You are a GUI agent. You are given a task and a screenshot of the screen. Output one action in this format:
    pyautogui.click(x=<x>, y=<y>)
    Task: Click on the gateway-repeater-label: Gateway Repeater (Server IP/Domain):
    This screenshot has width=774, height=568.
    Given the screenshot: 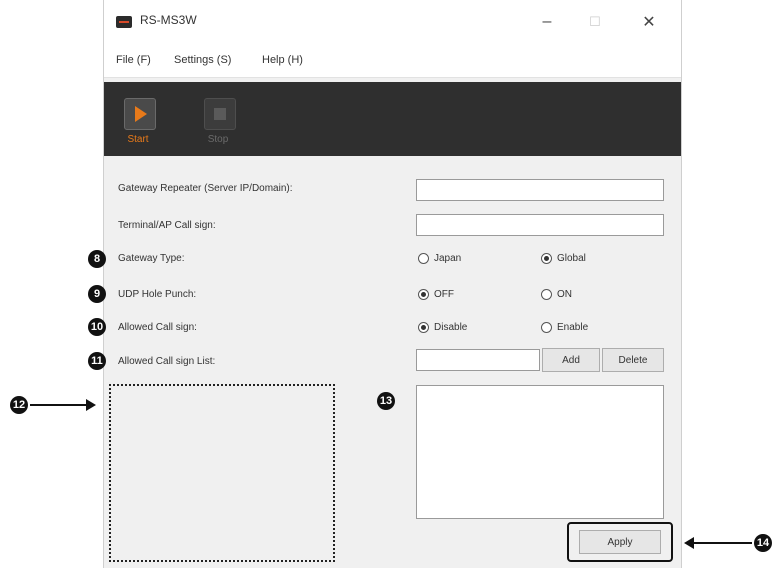 What is the action you would take?
    pyautogui.click(x=205, y=188)
    